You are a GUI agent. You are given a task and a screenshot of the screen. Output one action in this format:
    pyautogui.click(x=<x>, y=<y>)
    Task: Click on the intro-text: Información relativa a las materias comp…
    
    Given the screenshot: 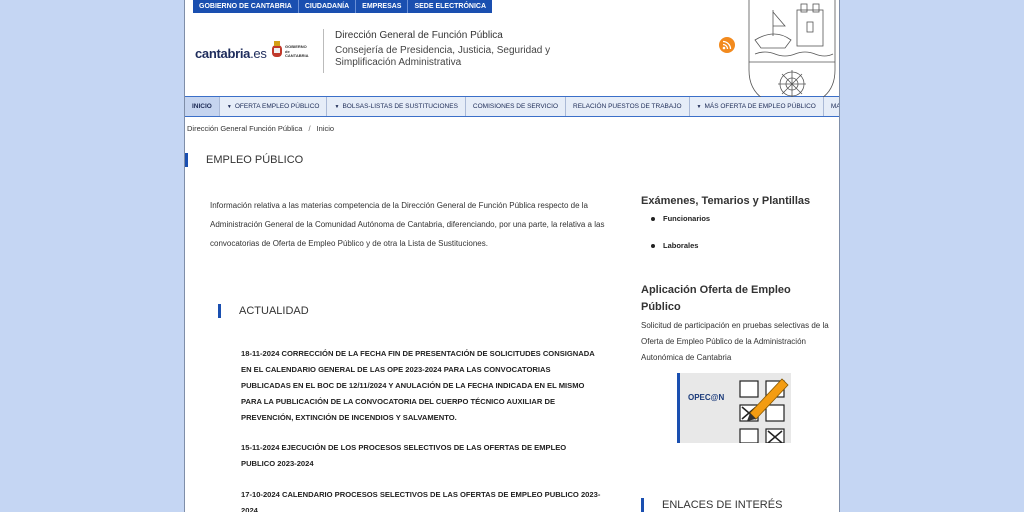 What is the action you would take?
    pyautogui.click(x=407, y=224)
    